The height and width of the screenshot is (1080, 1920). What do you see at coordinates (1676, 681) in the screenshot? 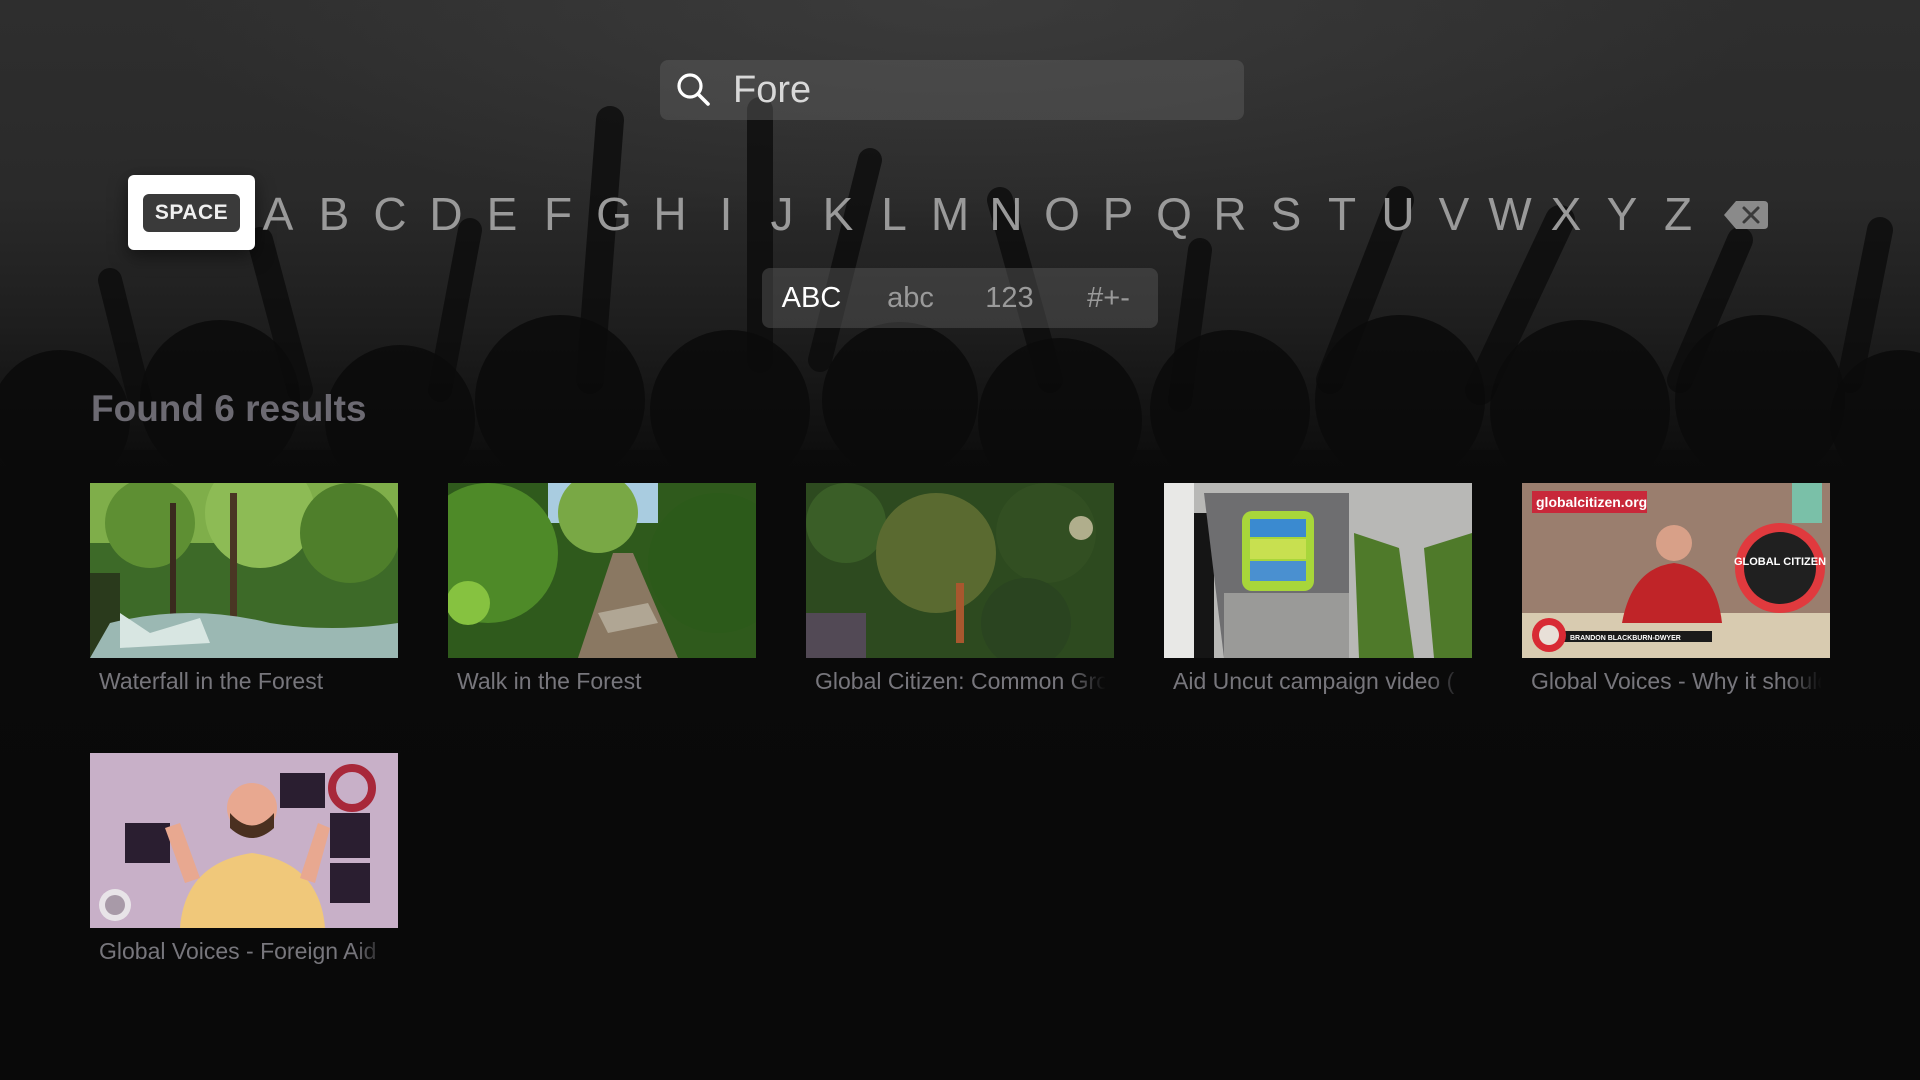
I see `result-title: Global Voices - Why it should` at bounding box center [1676, 681].